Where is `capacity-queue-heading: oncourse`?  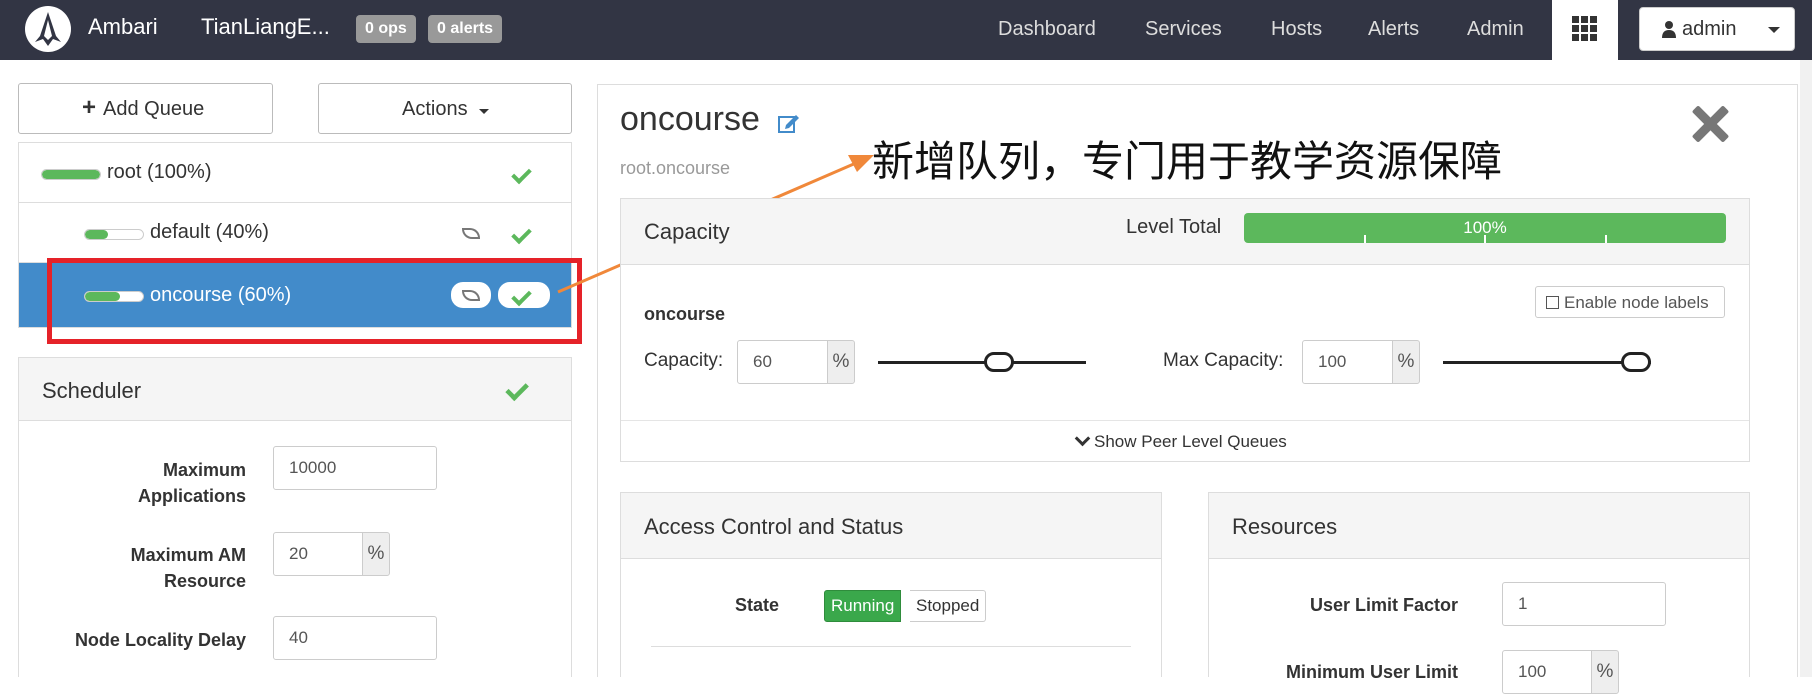
capacity-queue-heading: oncourse is located at coordinates (685, 314).